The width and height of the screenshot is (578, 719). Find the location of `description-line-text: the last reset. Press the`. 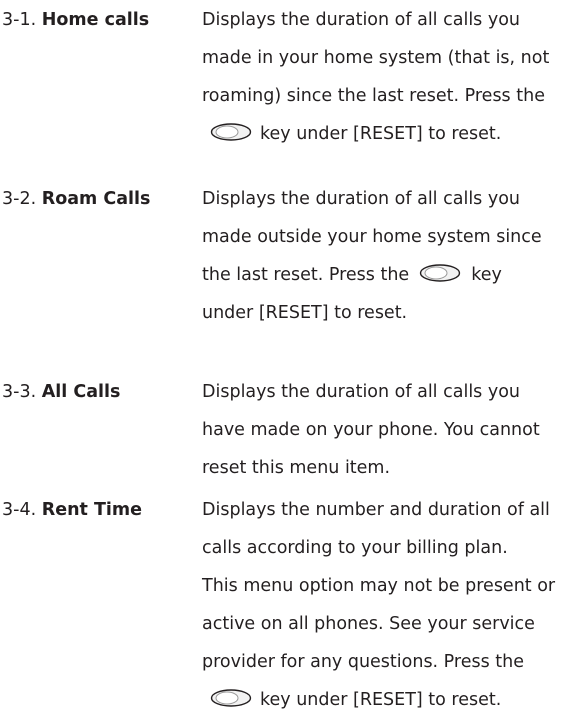

description-line-text: the last reset. Press the is located at coordinates (306, 275).